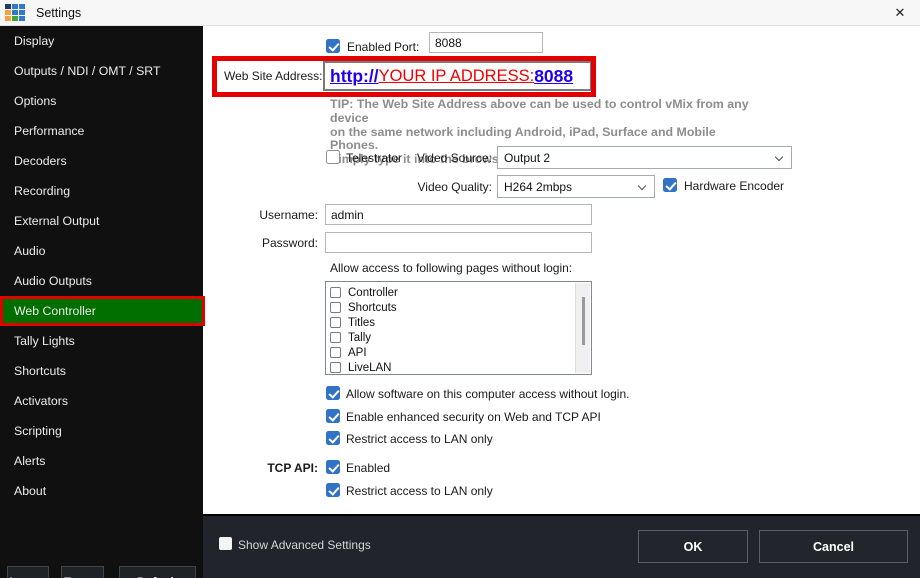 The width and height of the screenshot is (920, 578). I want to click on sidebar-item: Outputs / NDI / OMT / SRT, so click(101, 71).